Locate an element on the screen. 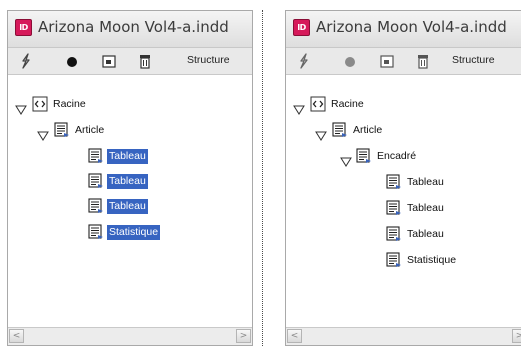  dotted-separator is located at coordinates (262, 178).